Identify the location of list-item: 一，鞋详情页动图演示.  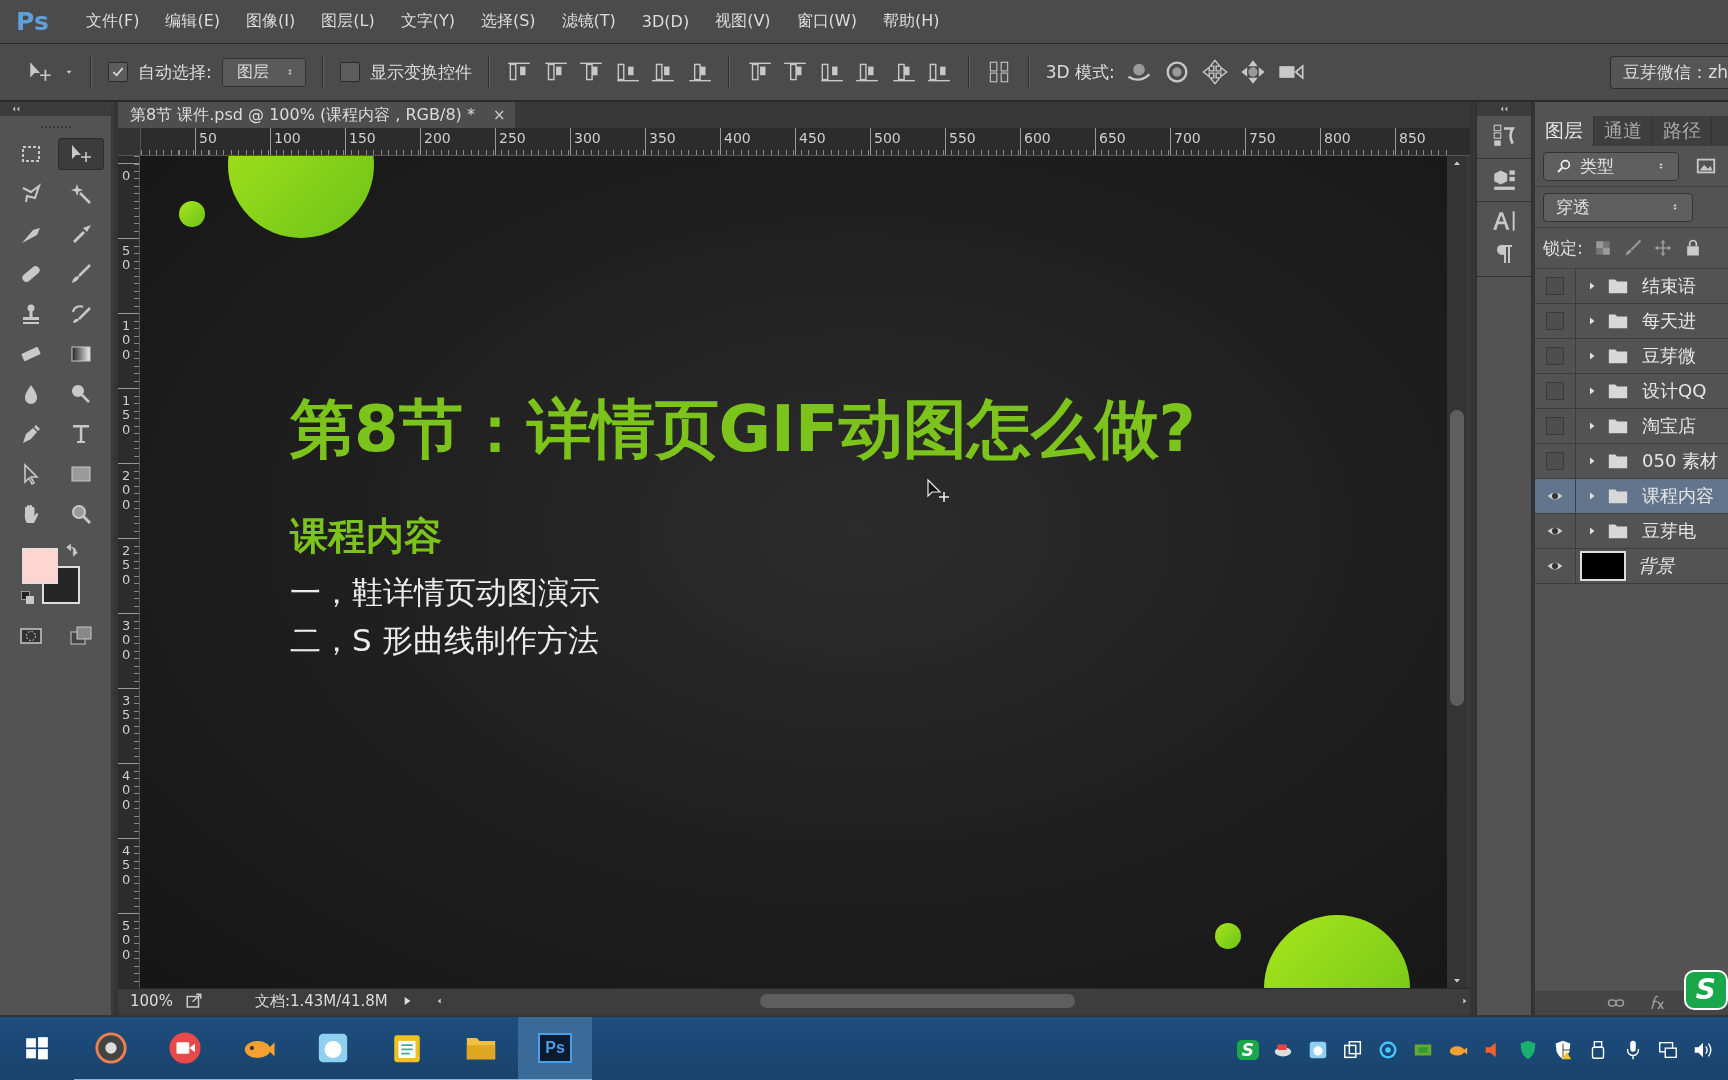
(445, 592).